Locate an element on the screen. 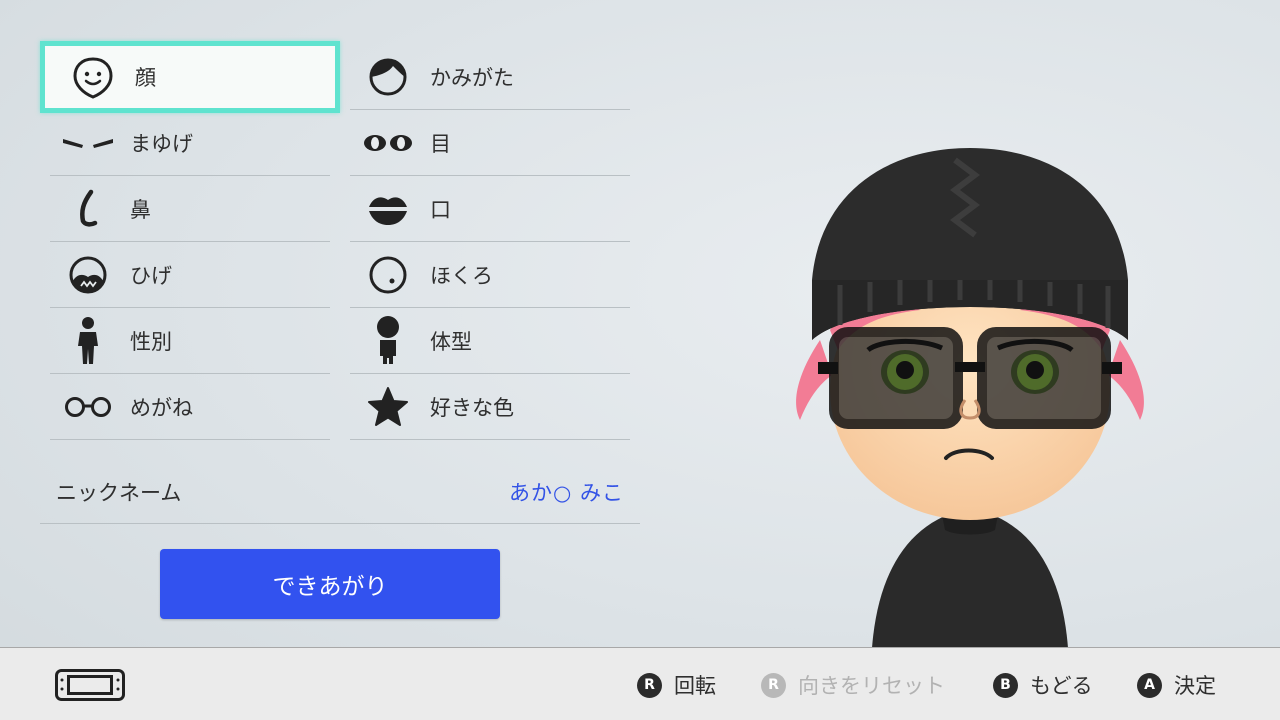 The width and height of the screenshot is (1280, 720). nose-icon is located at coordinates (88, 208).